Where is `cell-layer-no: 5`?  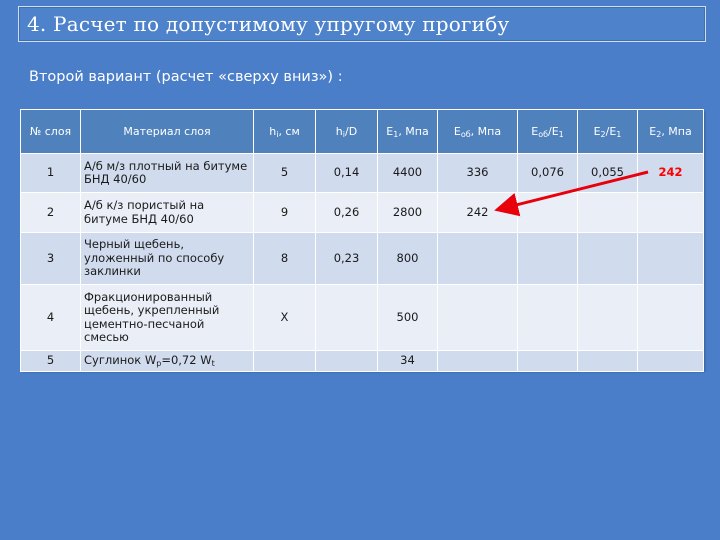
cell-layer-no: 5 is located at coordinates (50, 361).